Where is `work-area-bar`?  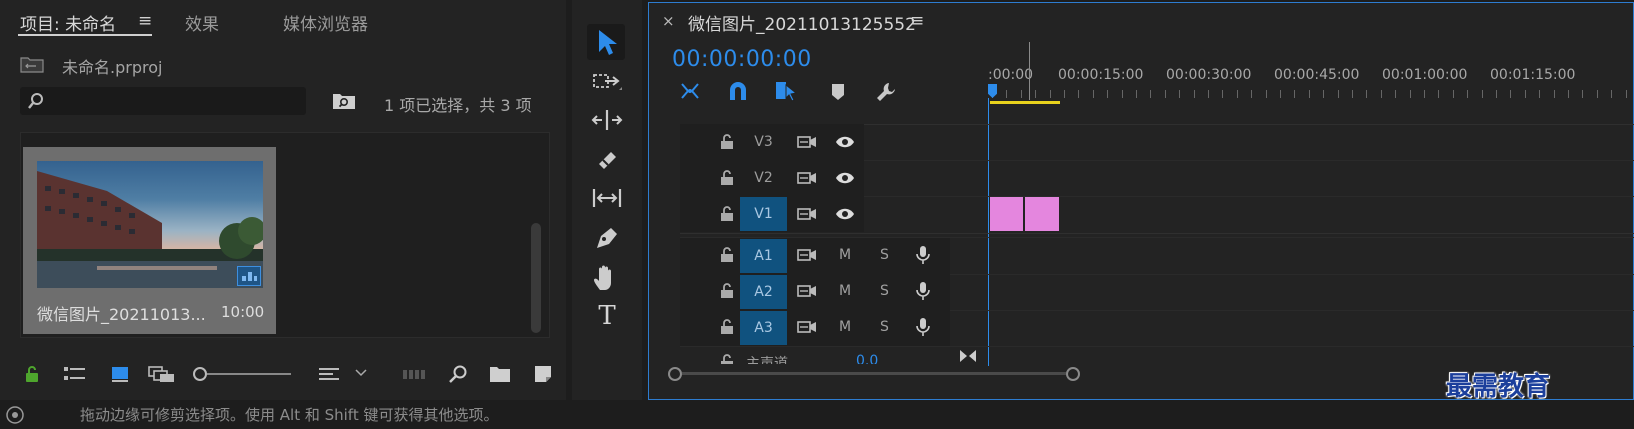 work-area-bar is located at coordinates (1025, 102).